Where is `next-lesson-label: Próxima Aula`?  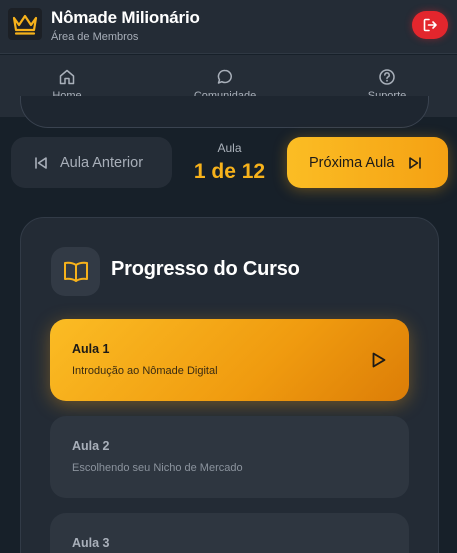 next-lesson-label: Próxima Aula is located at coordinates (352, 162).